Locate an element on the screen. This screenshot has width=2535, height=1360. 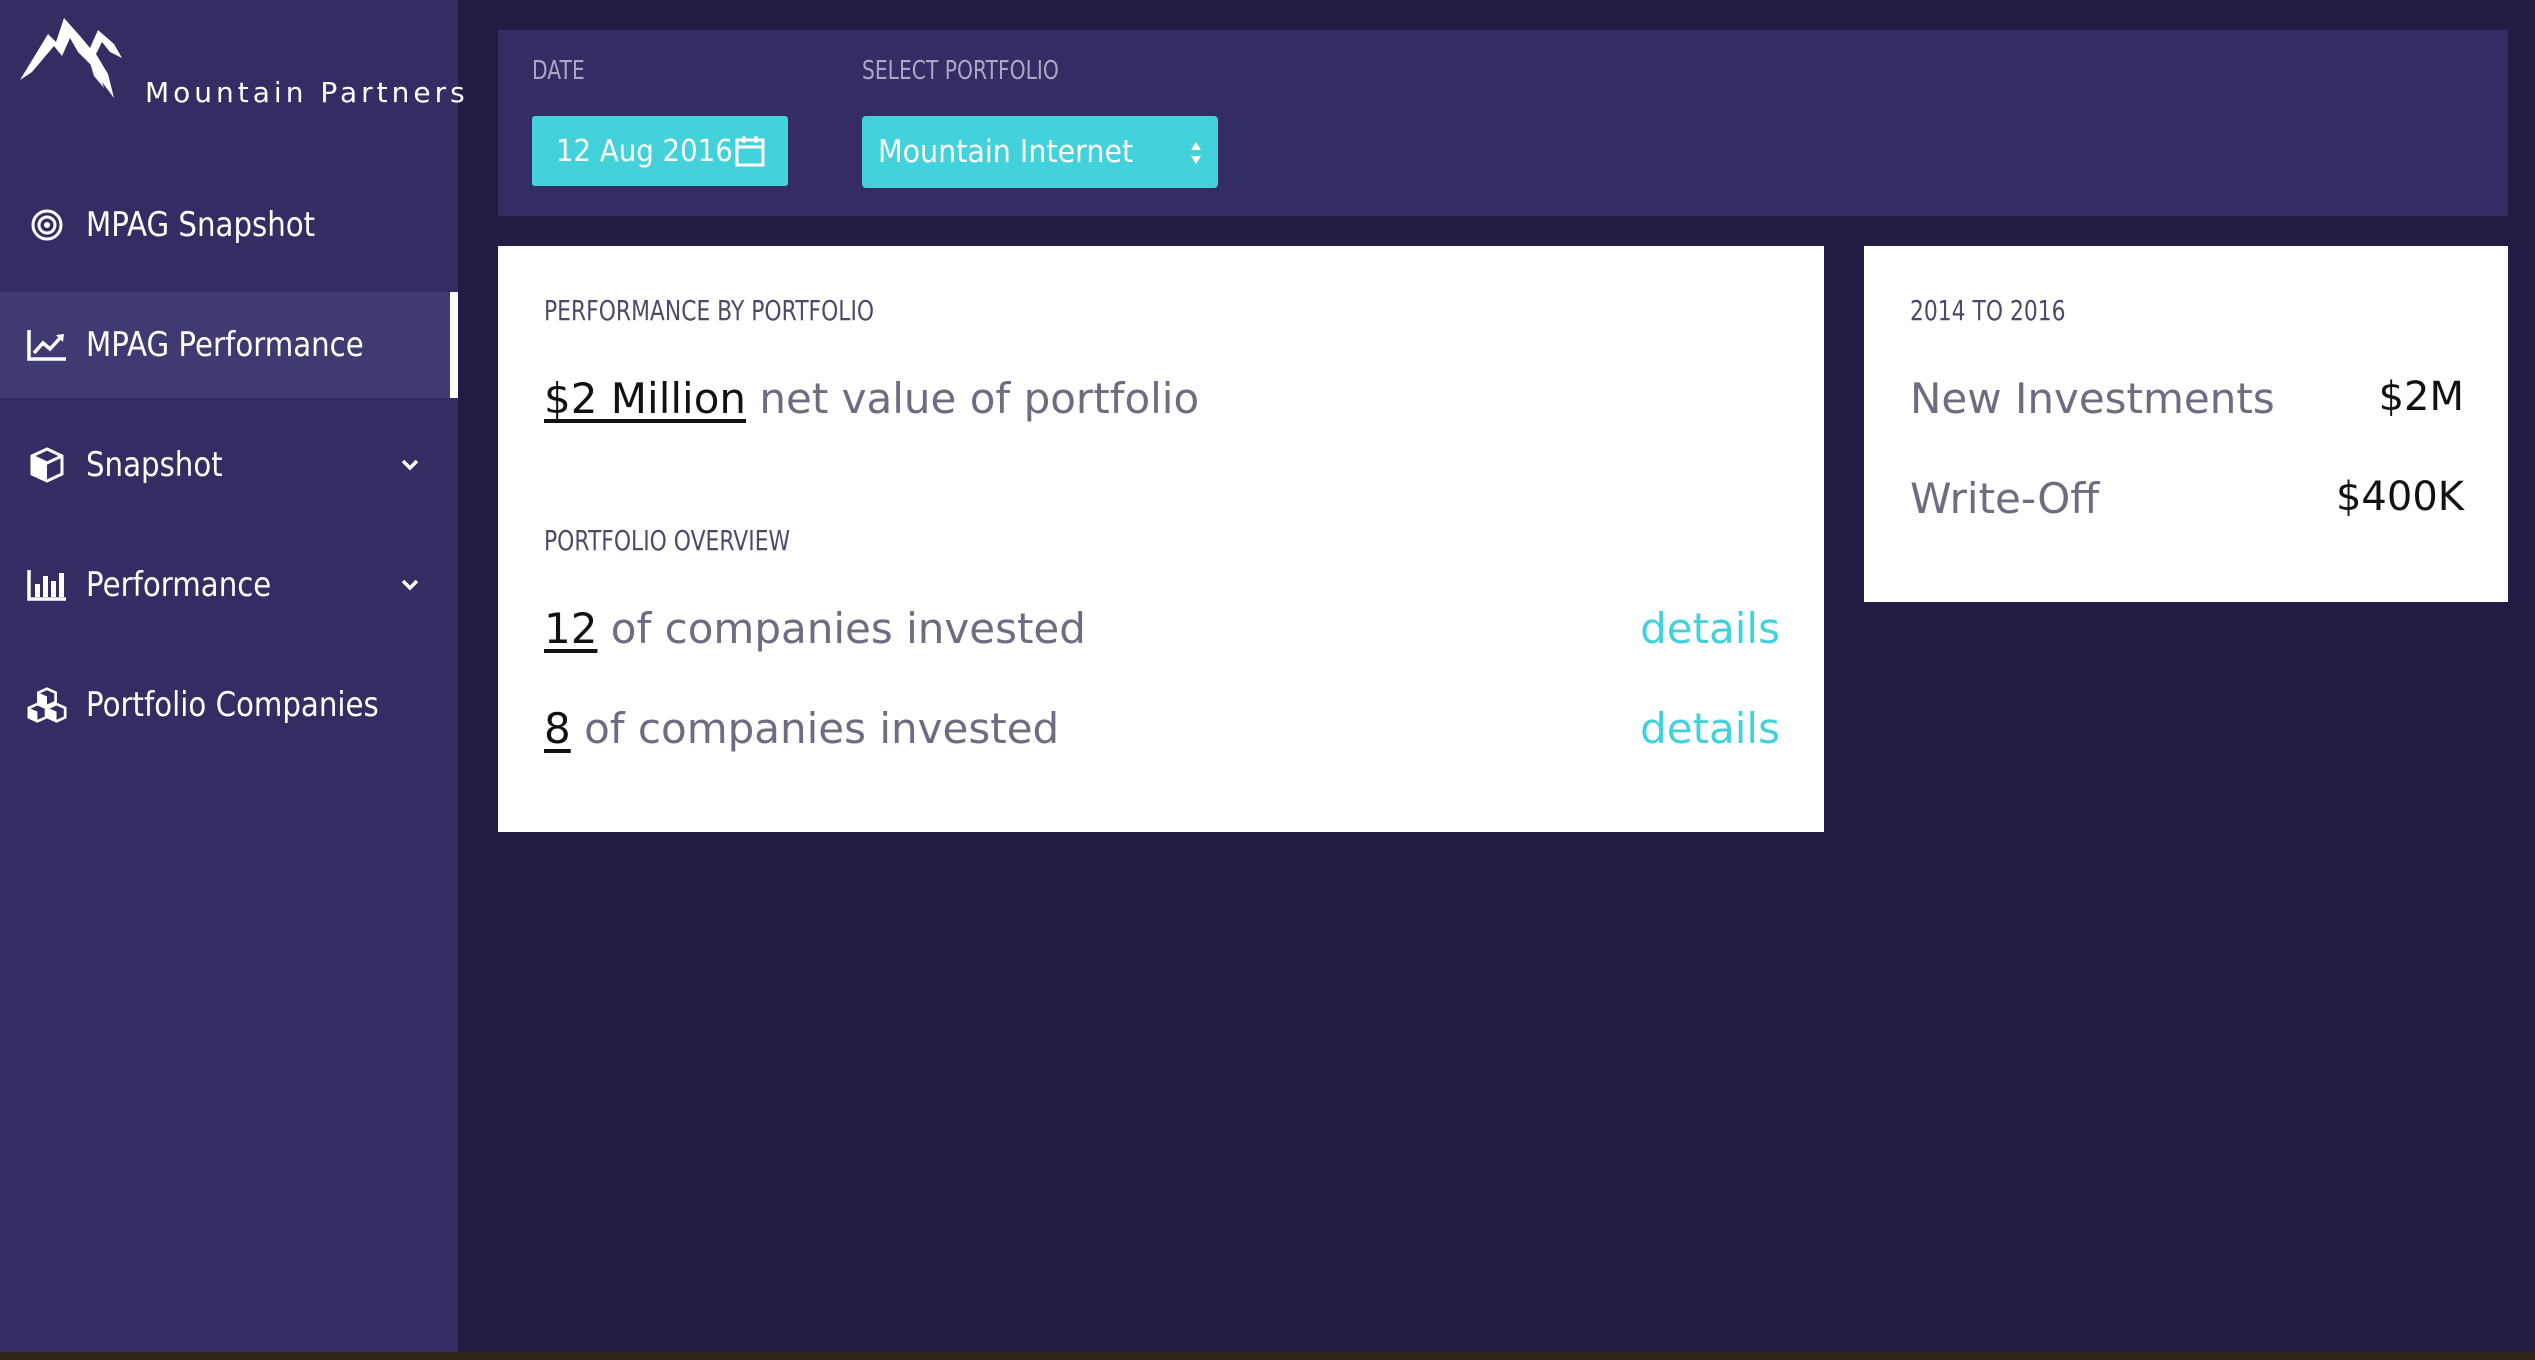
brand-logo: Mountain Partners is located at coordinates (241, 62).